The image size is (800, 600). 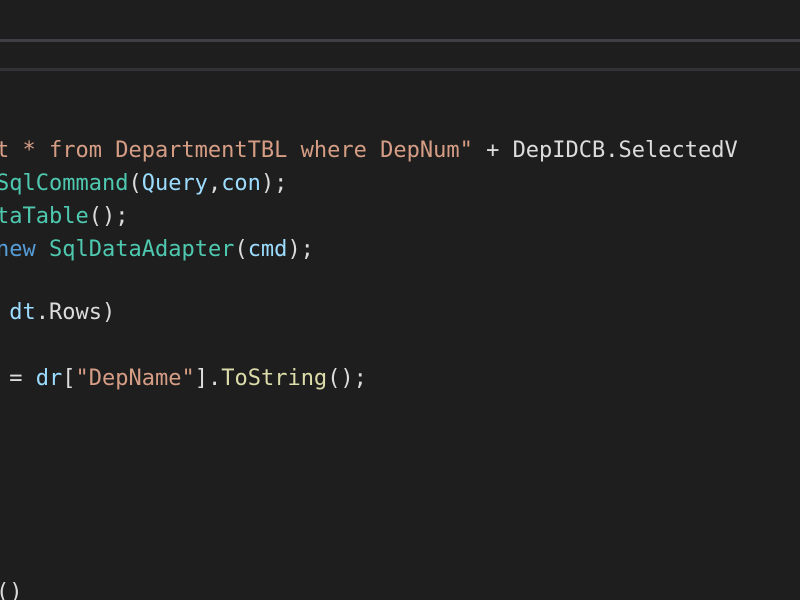 I want to click on code-line-depname-assign: = dr["DepName"].ToString();, so click(x=183, y=379).